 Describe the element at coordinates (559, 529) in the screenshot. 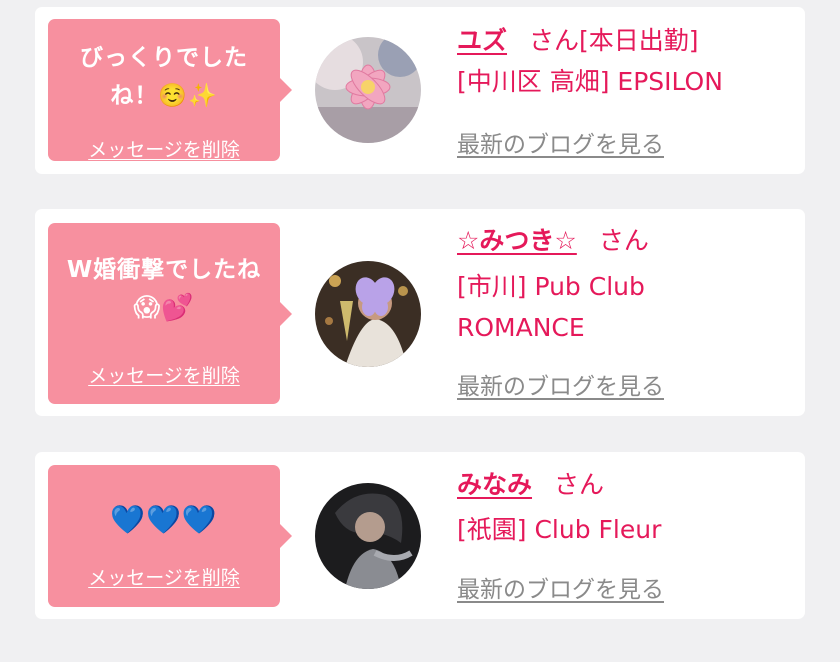

I see `shop-name: [祇園] Club Fleur` at that location.